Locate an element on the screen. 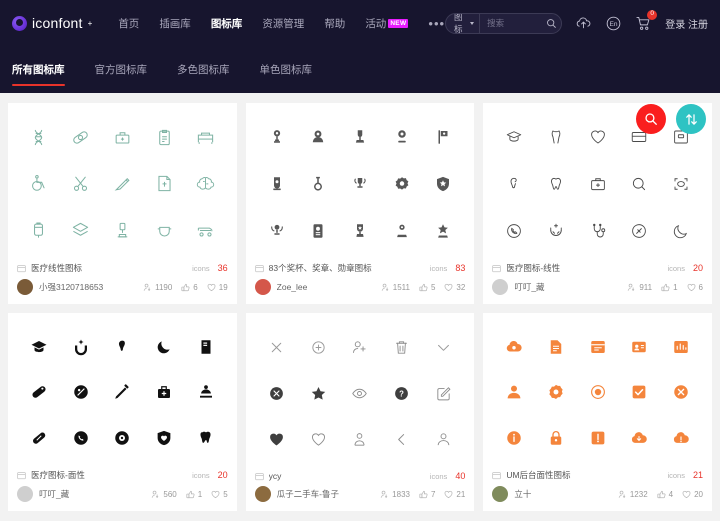  nav-item-icons: 图标库 is located at coordinates (227, 23).